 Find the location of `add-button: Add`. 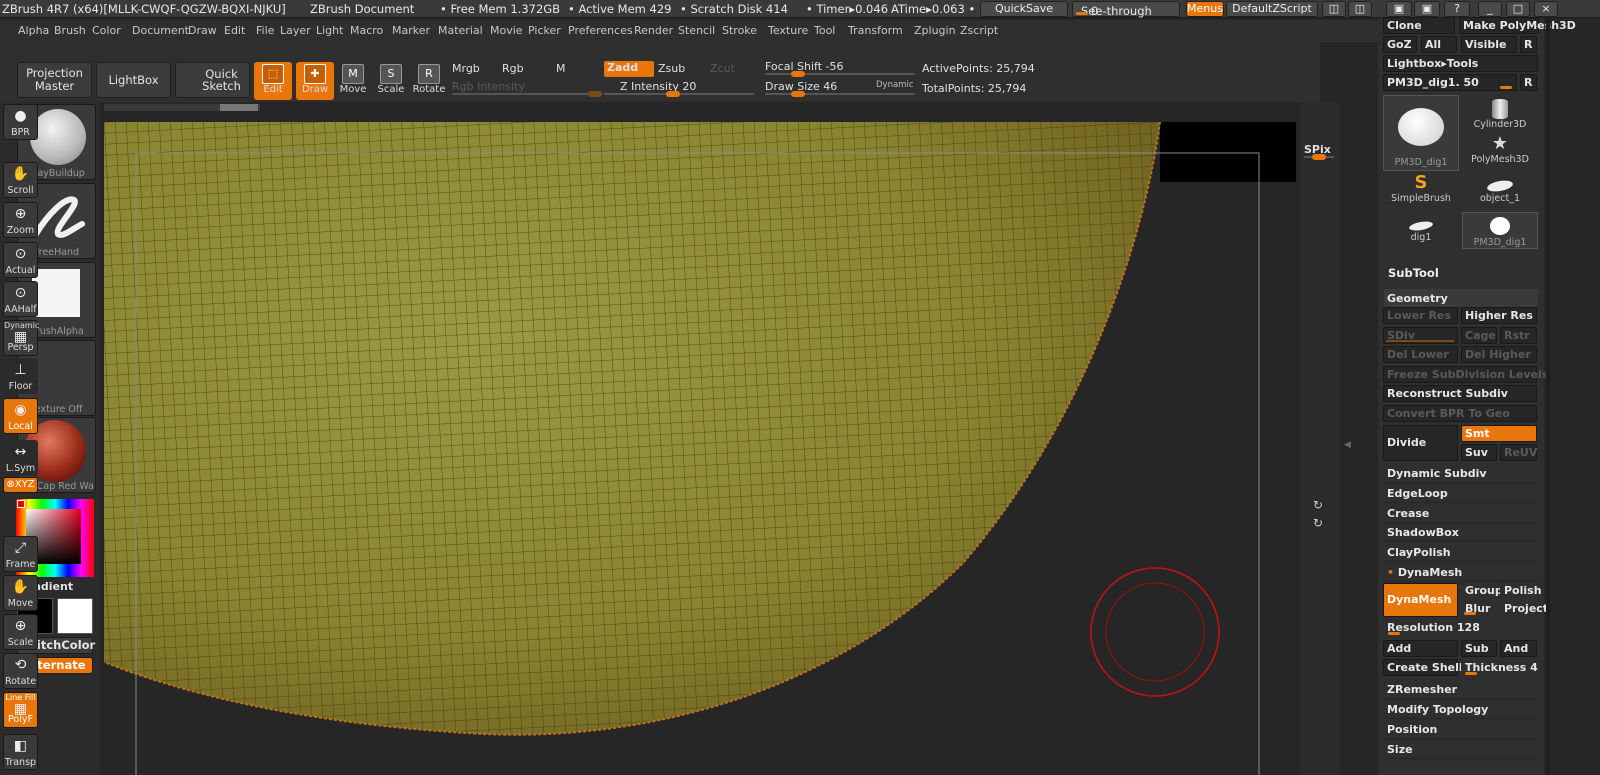

add-button: Add is located at coordinates (1420, 648).